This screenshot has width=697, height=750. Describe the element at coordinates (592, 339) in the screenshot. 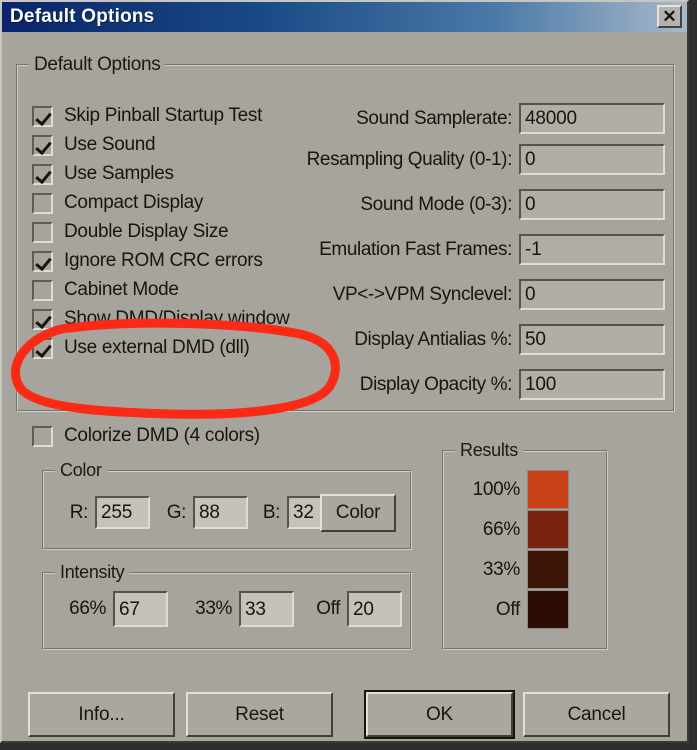

I see `display-antialias-input: 50` at that location.